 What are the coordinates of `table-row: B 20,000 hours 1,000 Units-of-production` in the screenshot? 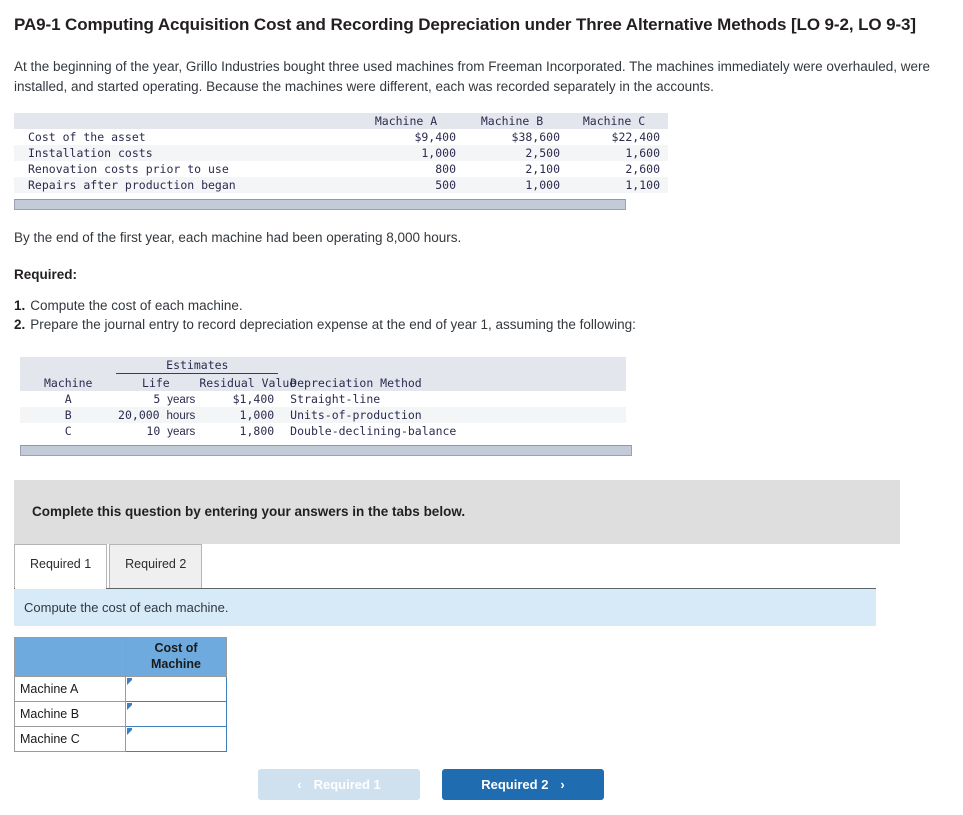 It's located at (323, 414).